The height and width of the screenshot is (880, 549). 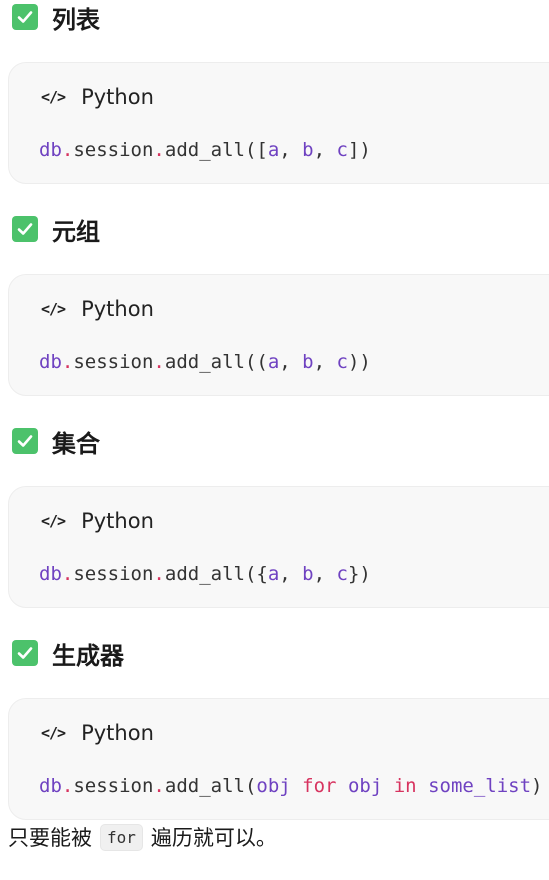 What do you see at coordinates (88, 655) in the screenshot?
I see `section-heading-text: 生成器` at bounding box center [88, 655].